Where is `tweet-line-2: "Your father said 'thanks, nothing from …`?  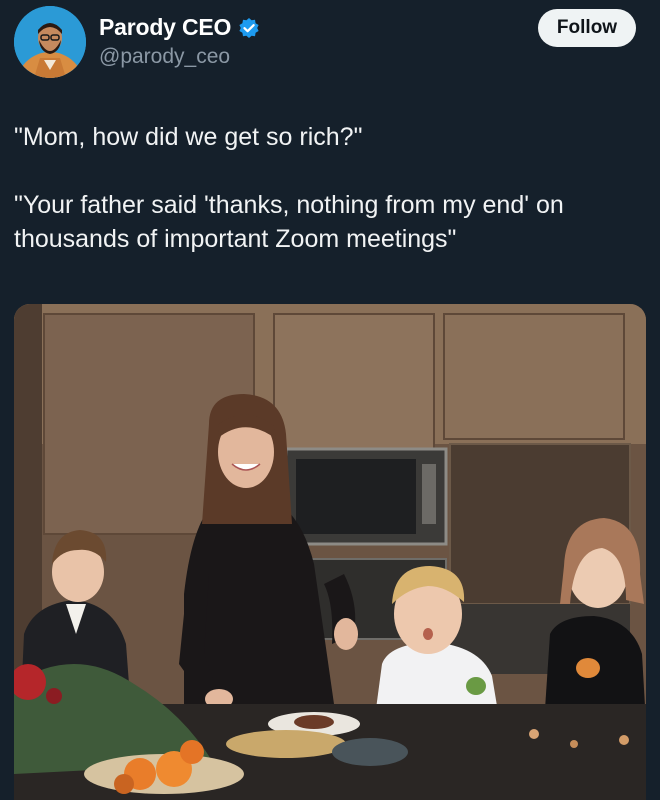 tweet-line-2: "Your father said 'thanks, nothing from … is located at coordinates (289, 205).